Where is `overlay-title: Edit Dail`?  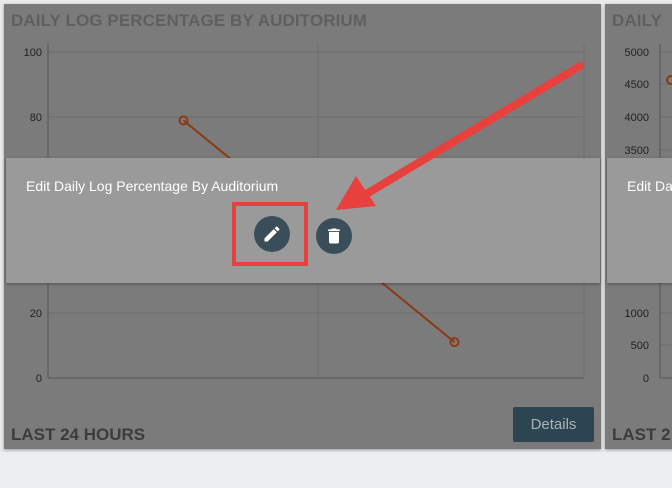 overlay-title: Edit Dail is located at coordinates (649, 186).